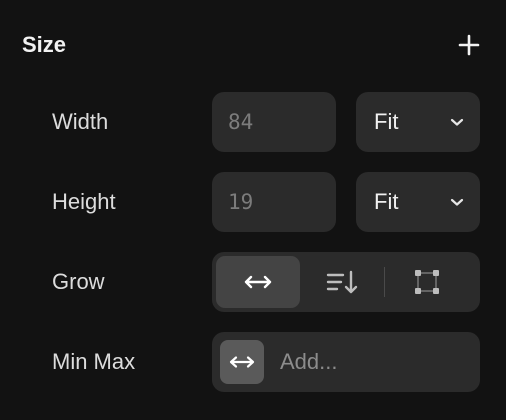 This screenshot has height=420, width=506. I want to click on add-size-button, so click(469, 45).